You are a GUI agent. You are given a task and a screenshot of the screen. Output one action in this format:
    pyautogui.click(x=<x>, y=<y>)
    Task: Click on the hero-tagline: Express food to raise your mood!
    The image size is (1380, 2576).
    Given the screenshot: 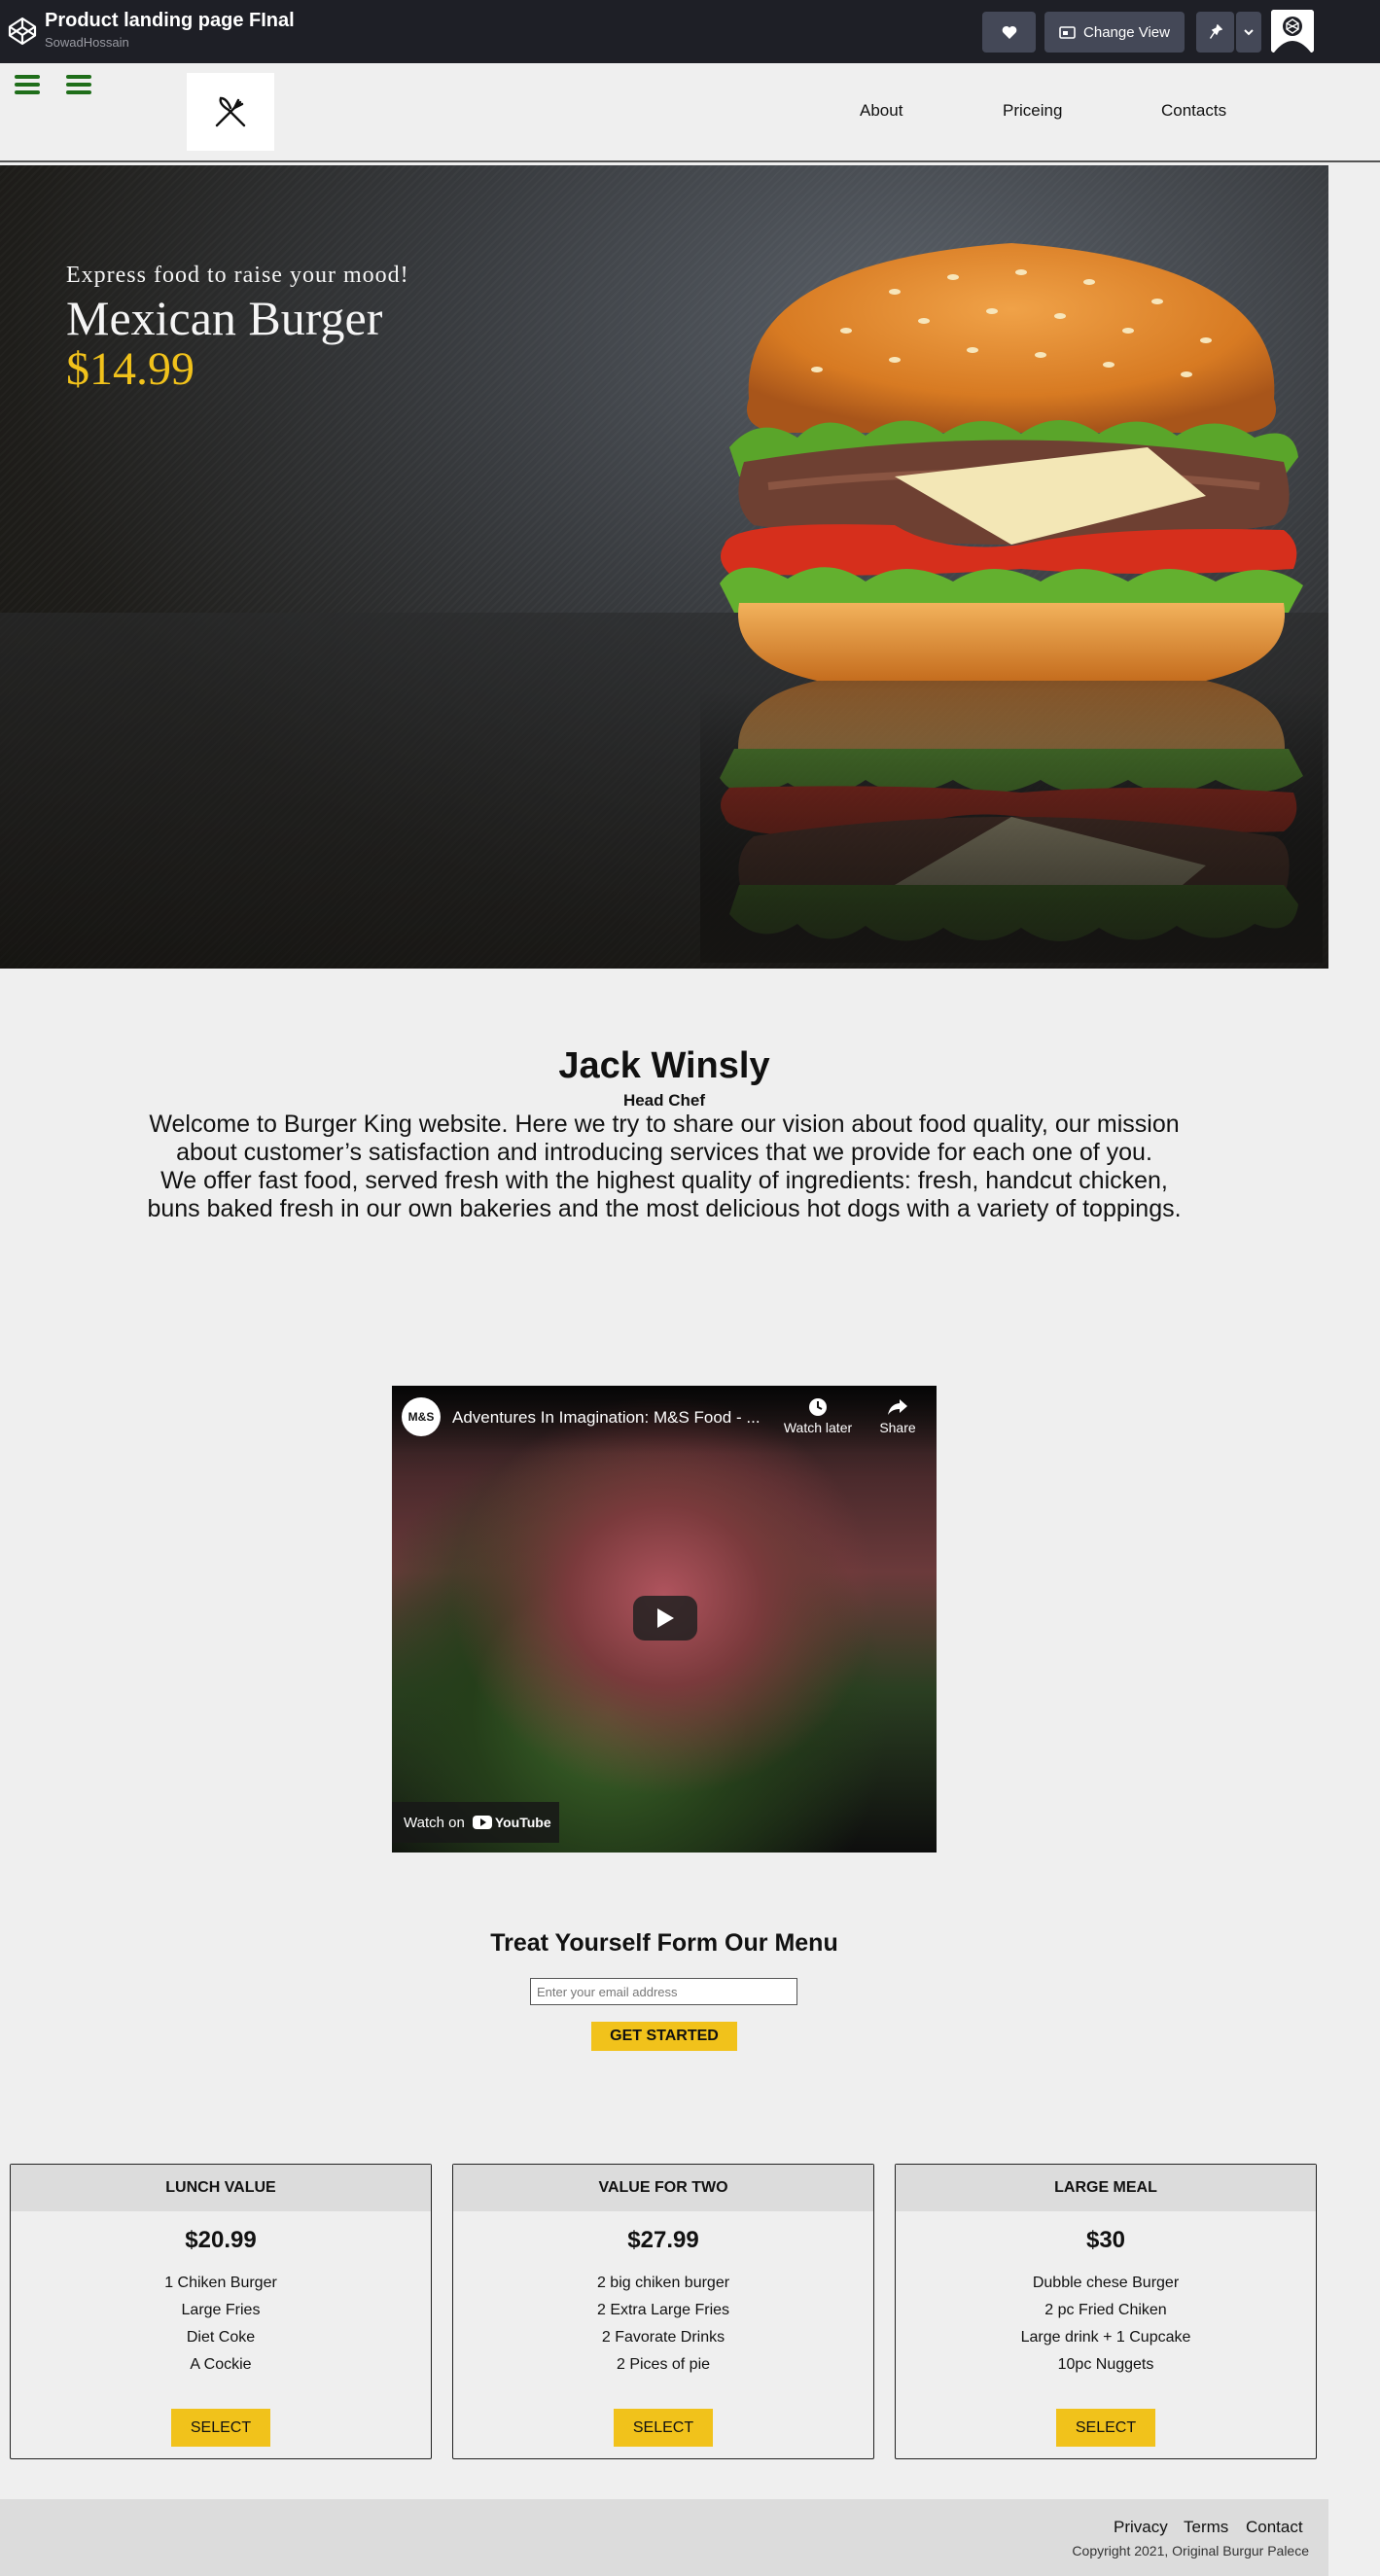 What is the action you would take?
    pyautogui.click(x=237, y=276)
    